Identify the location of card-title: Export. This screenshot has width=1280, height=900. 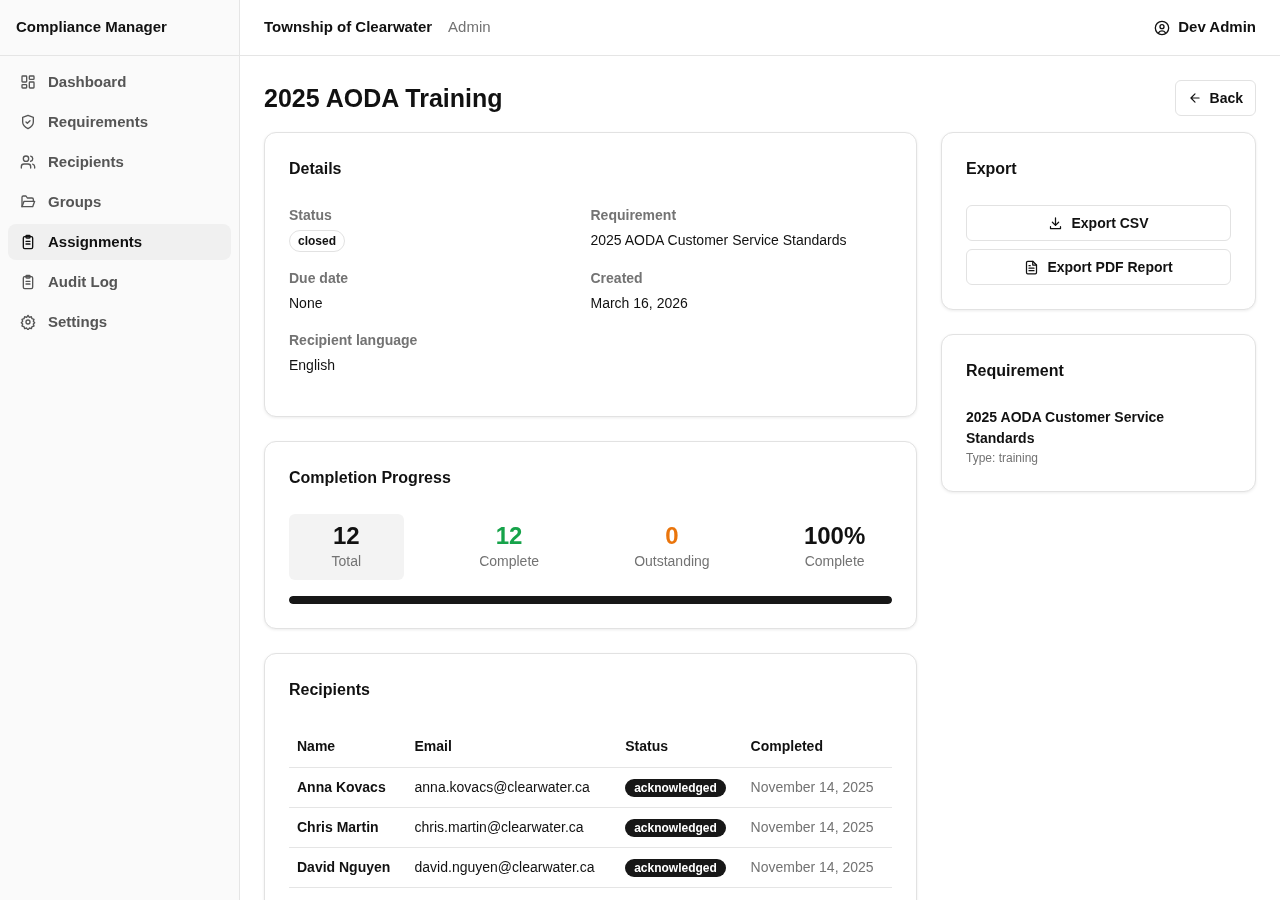
(992, 169).